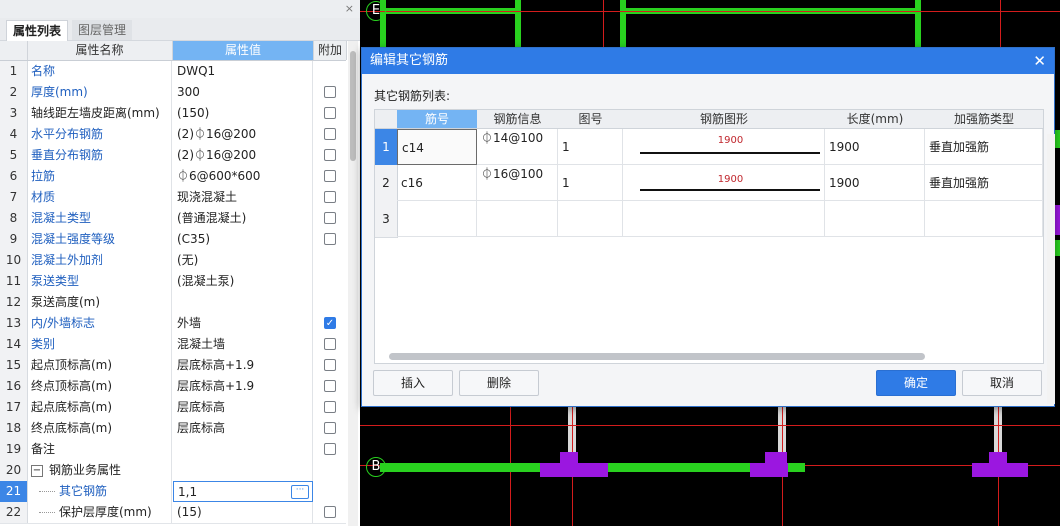 Image resolution: width=1060 pixels, height=526 pixels. What do you see at coordinates (243, 512) in the screenshot?
I see `property-value: (15)` at bounding box center [243, 512].